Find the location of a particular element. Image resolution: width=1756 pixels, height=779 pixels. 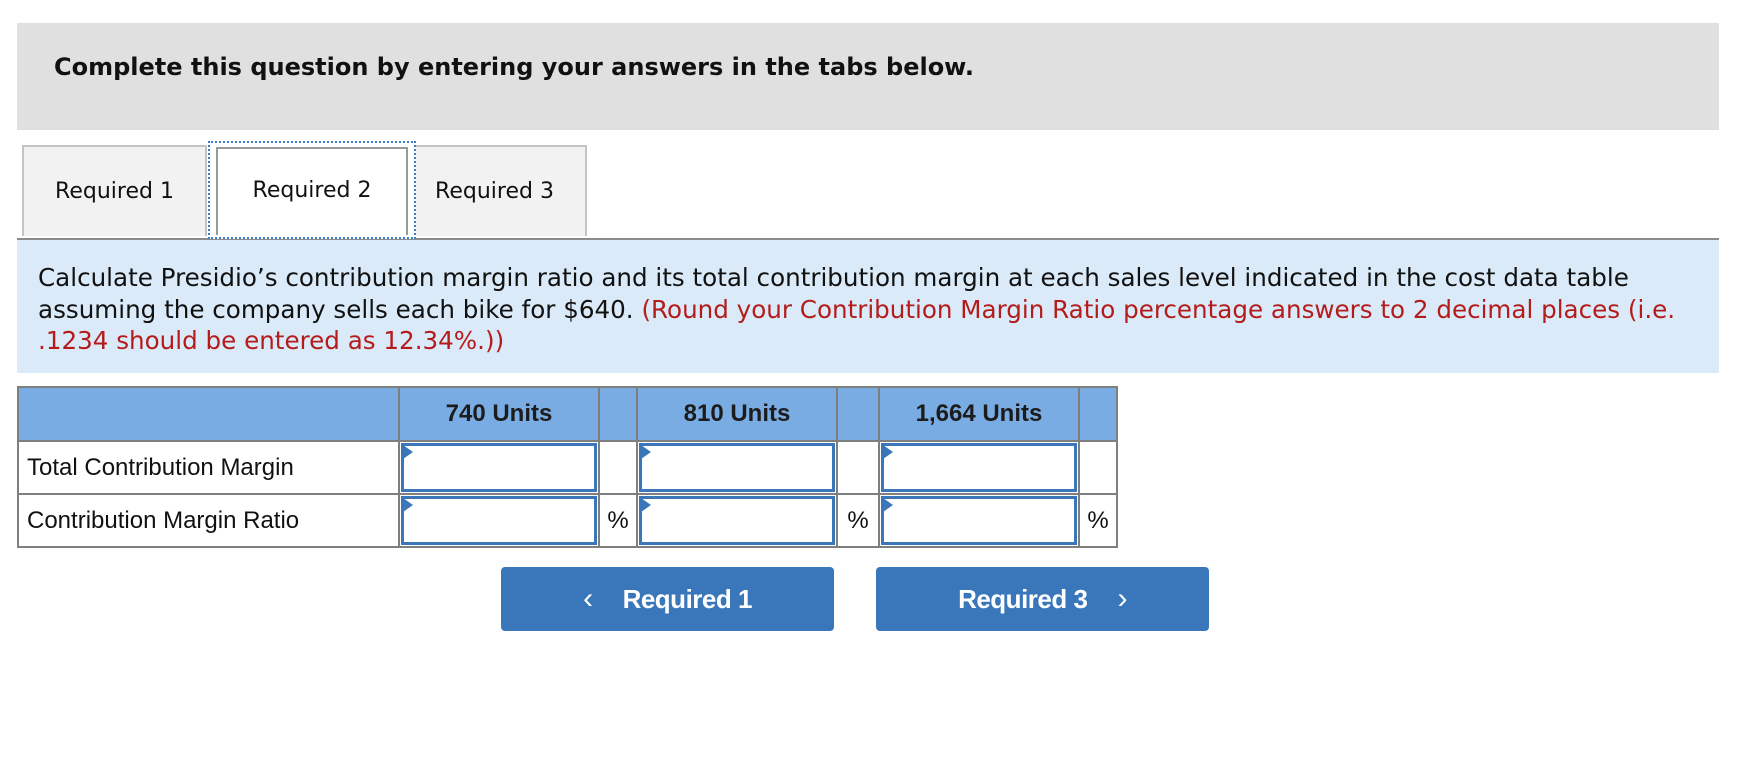

tab-label: Required 1 is located at coordinates (114, 191).